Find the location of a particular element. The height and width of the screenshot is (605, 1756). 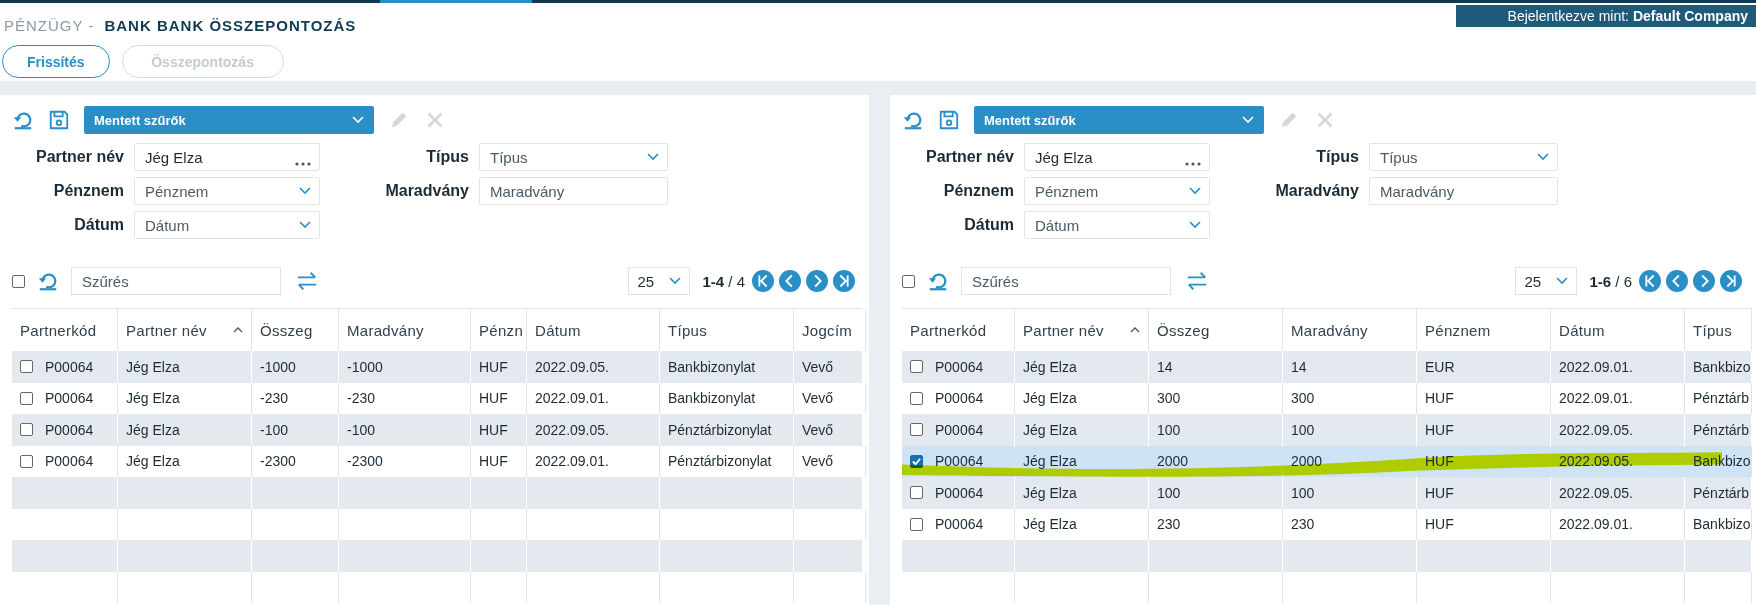

table-cell: Bankbizo is located at coordinates (1722, 366).